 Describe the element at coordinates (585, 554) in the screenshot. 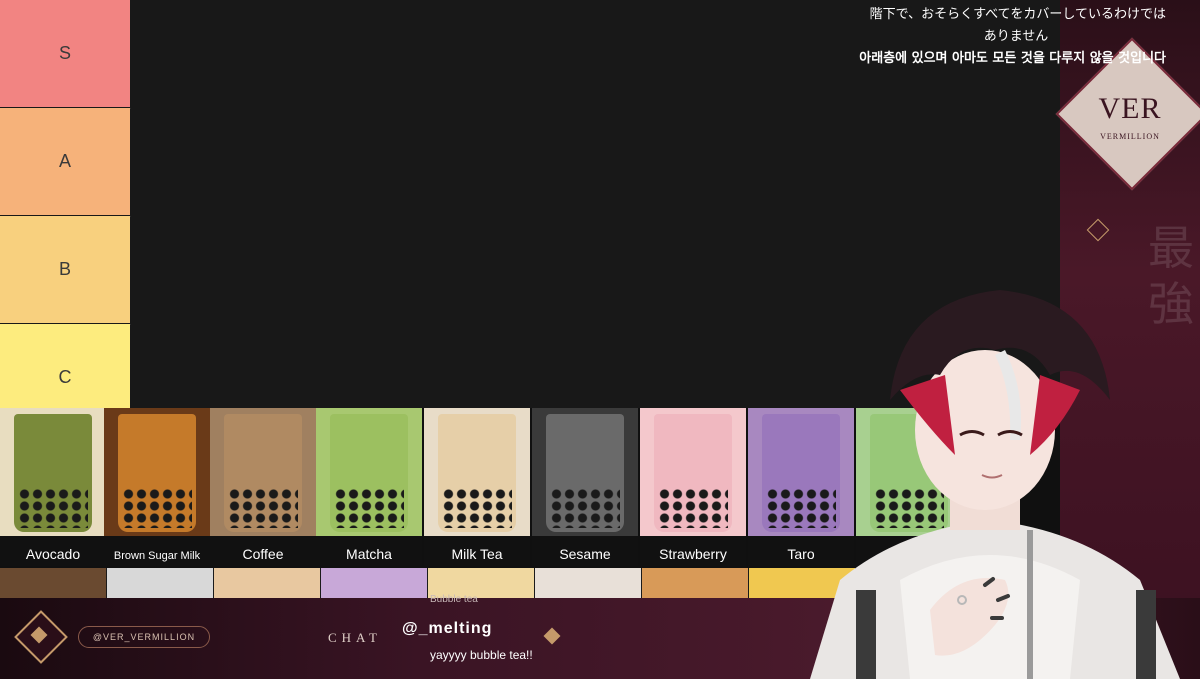

I see `card-label: Sesame` at that location.